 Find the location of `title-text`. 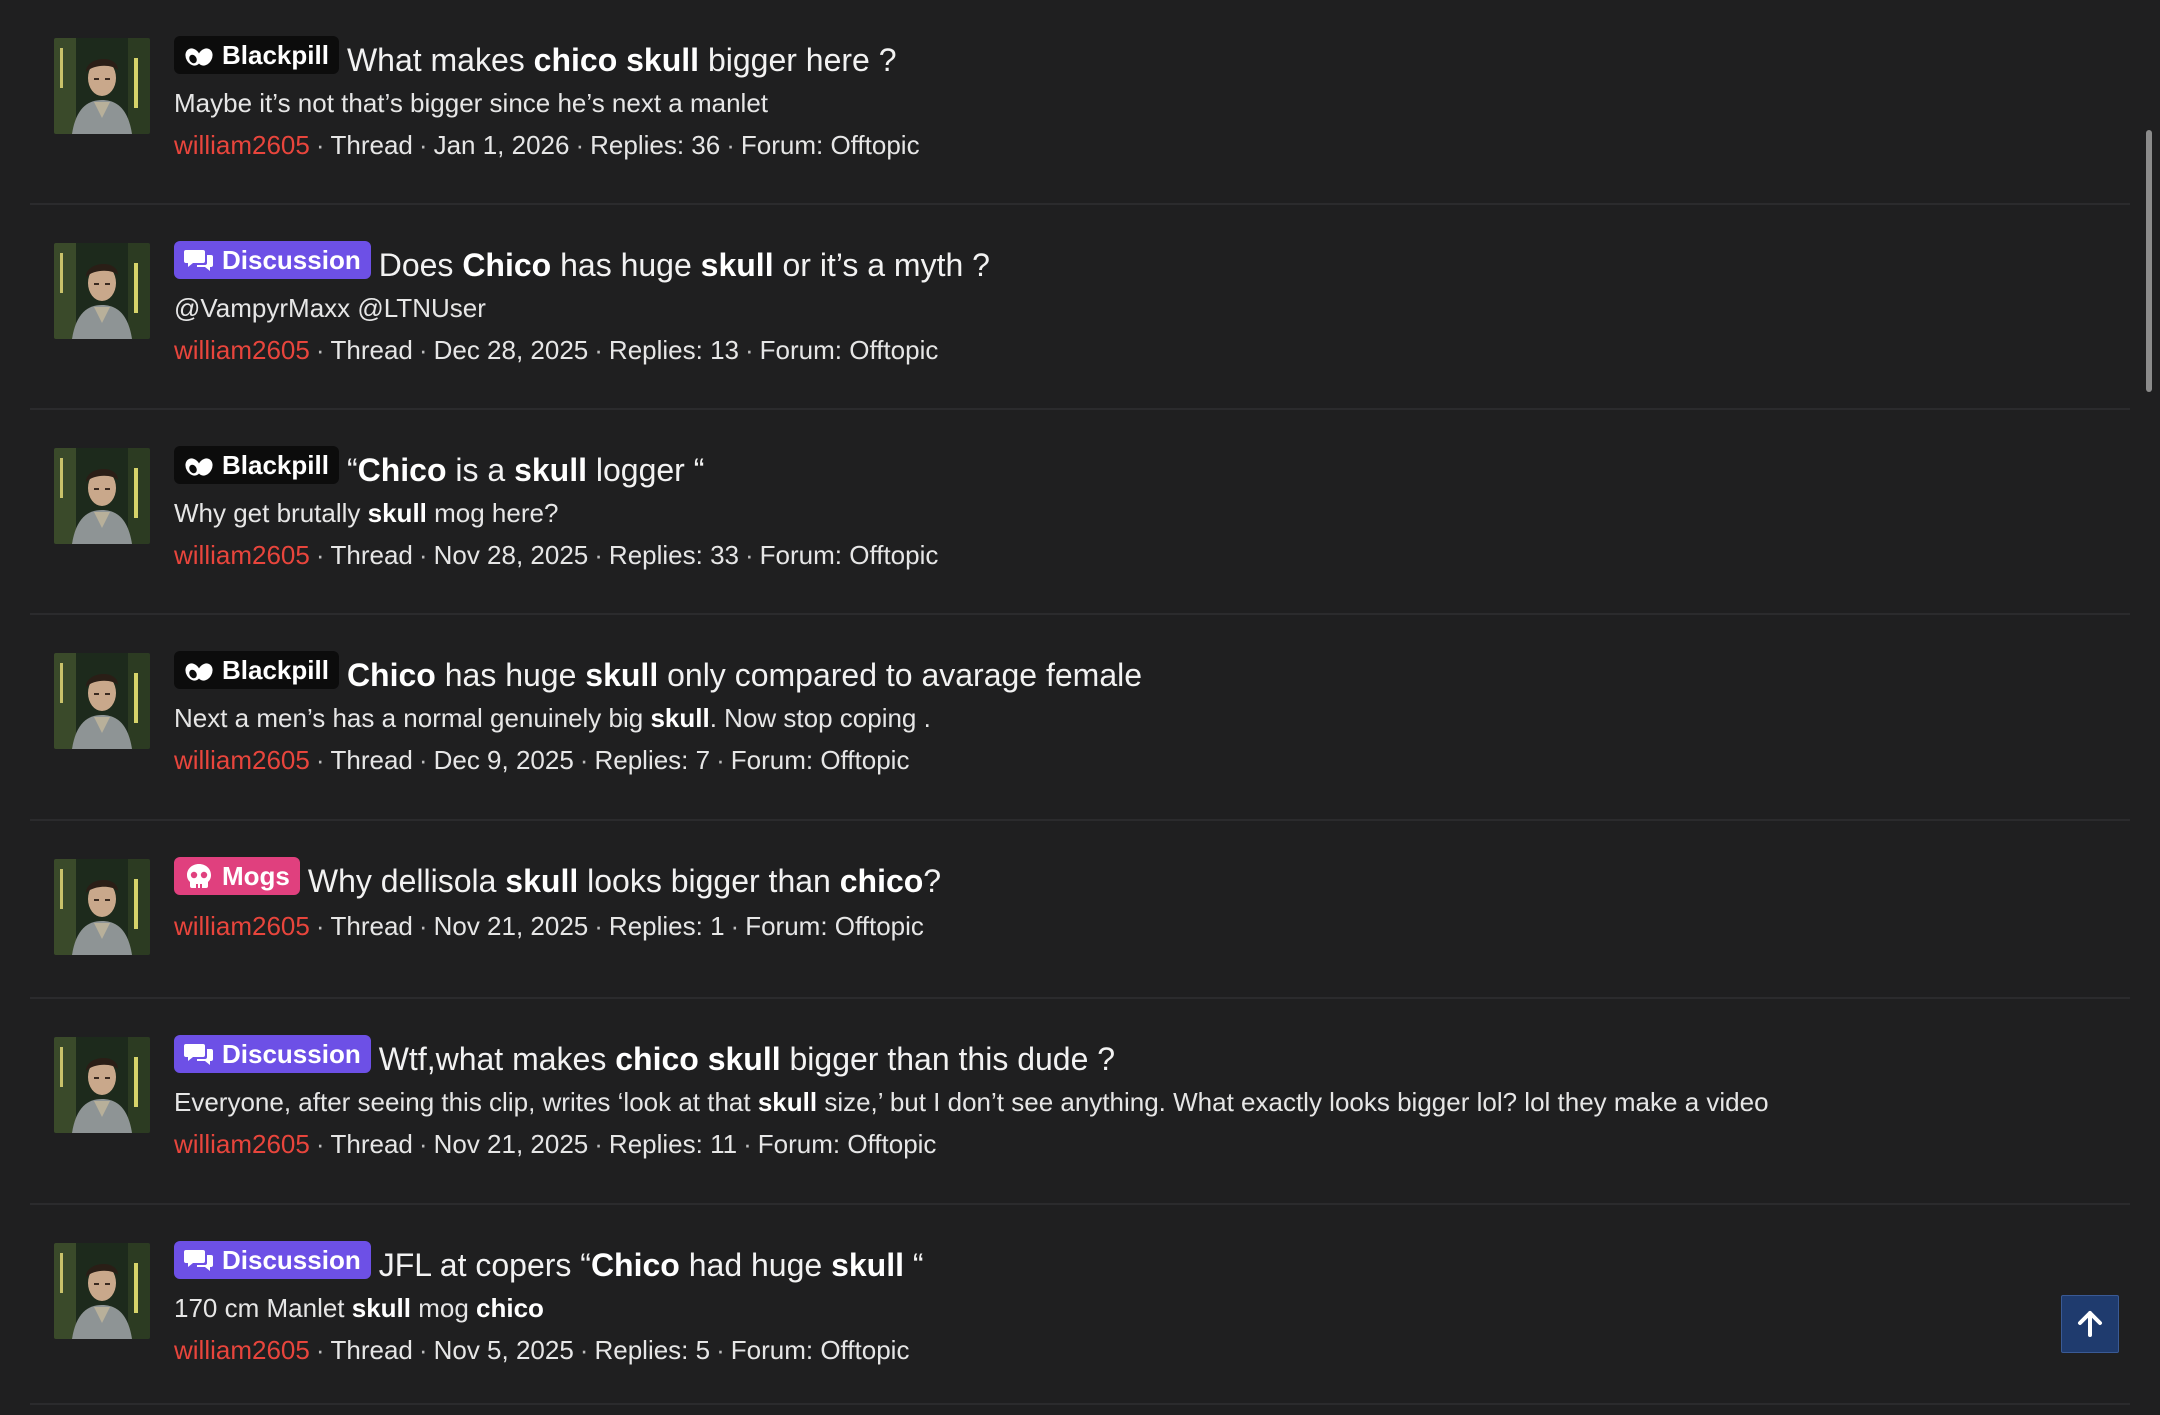

title-text is located at coordinates (621, 60).